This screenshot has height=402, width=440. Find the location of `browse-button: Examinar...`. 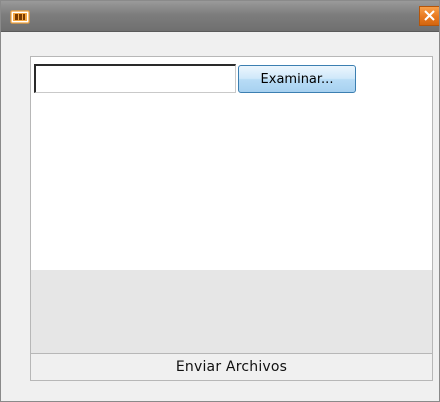

browse-button: Examinar... is located at coordinates (297, 79).